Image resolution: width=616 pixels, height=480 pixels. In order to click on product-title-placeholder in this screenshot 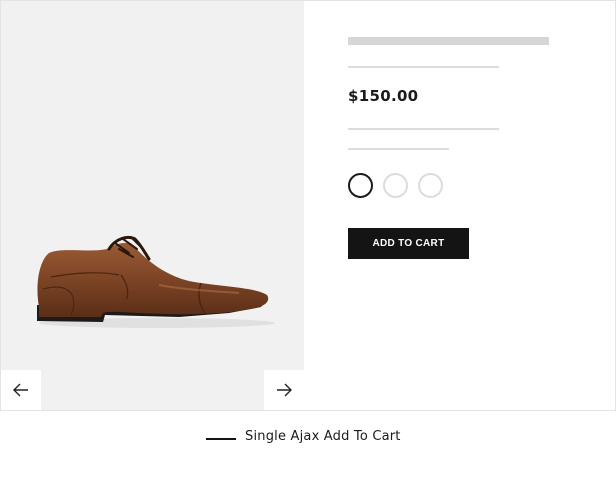, I will do `click(448, 41)`.